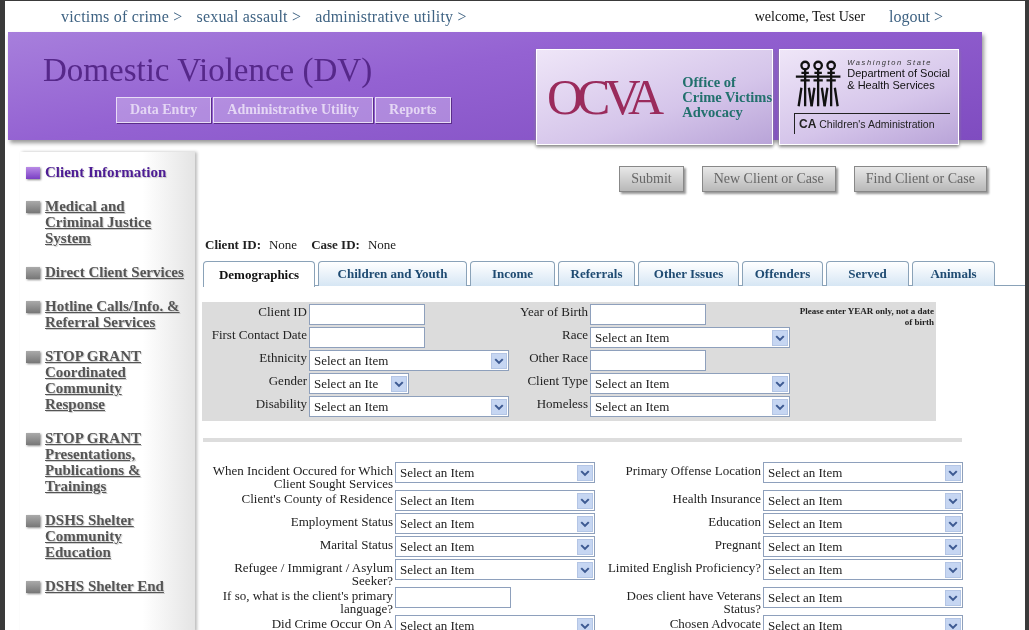 The image size is (1029, 630). What do you see at coordinates (332, 623) in the screenshot?
I see `field-label: Did Crime Occur On A` at bounding box center [332, 623].